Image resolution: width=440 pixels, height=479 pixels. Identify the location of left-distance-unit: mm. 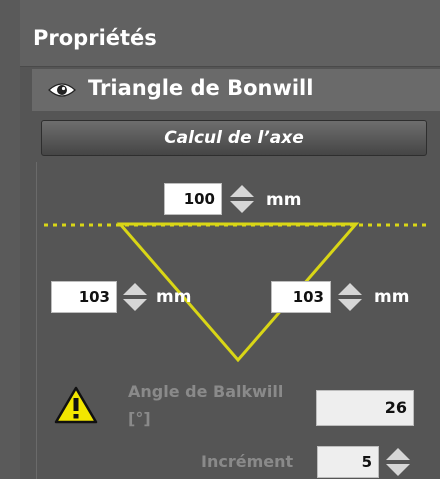
(174, 297).